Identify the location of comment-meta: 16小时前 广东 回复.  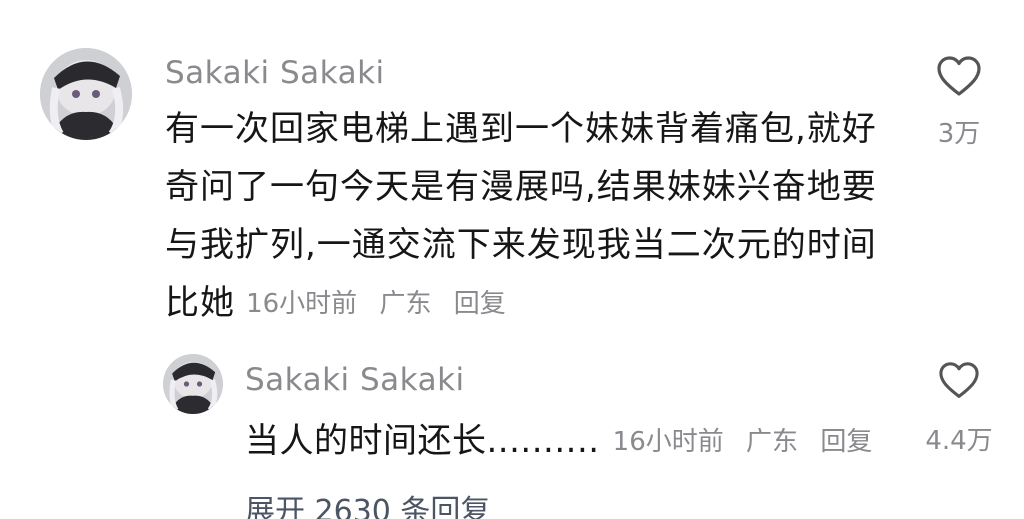
(383, 304).